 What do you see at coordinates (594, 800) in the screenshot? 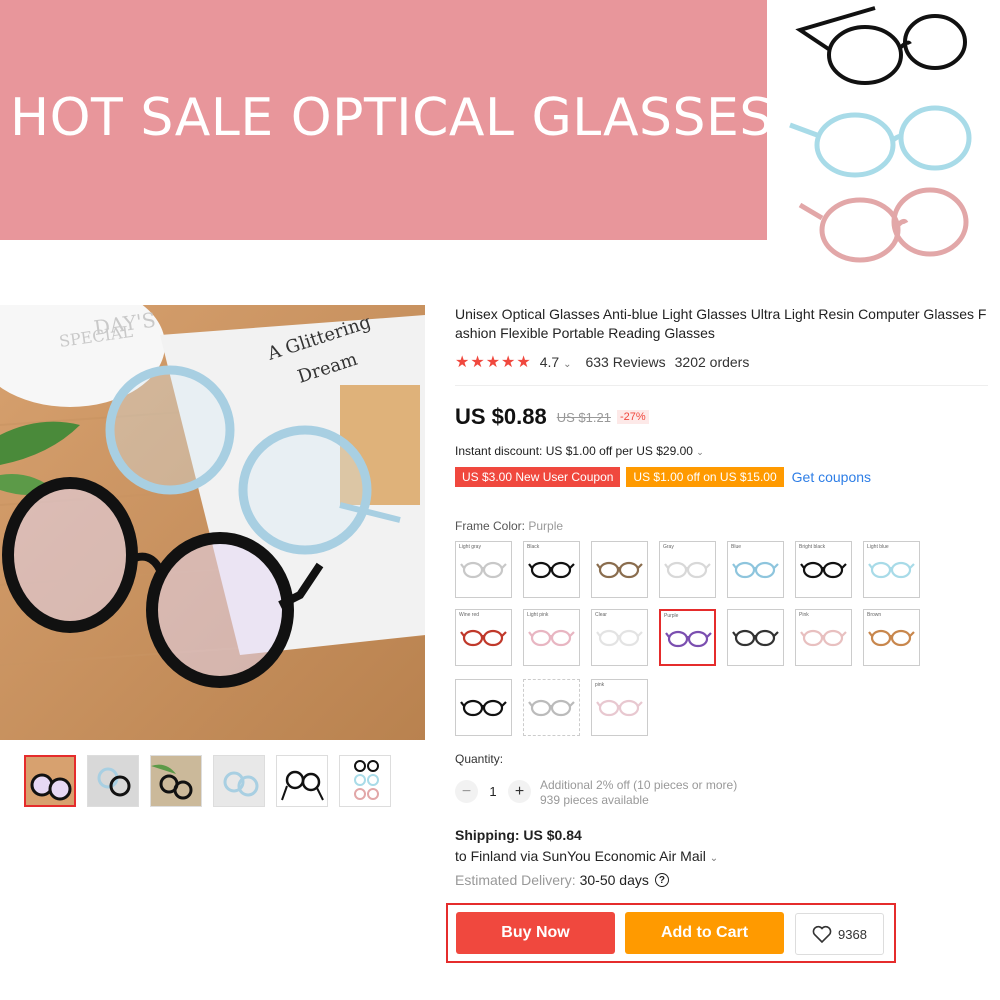
I see `stock-available: 939 pieces available` at bounding box center [594, 800].